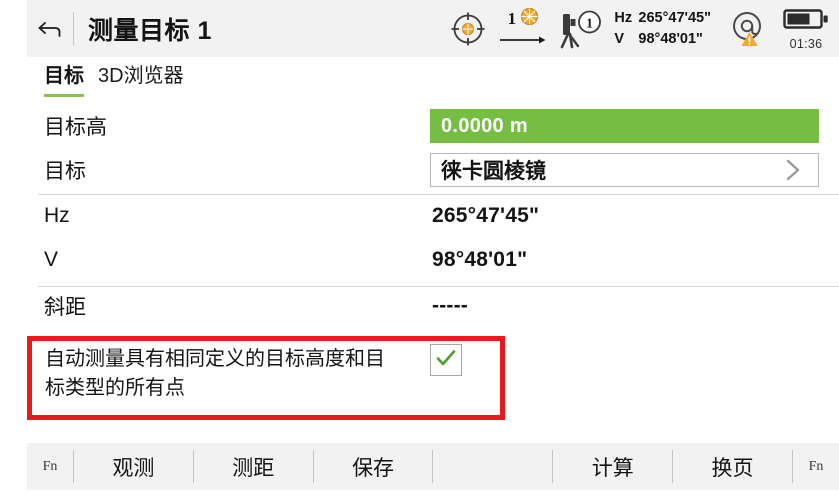 The height and width of the screenshot is (503, 839). What do you see at coordinates (674, 17) in the screenshot?
I see `hz-value: 265°47'45"` at bounding box center [674, 17].